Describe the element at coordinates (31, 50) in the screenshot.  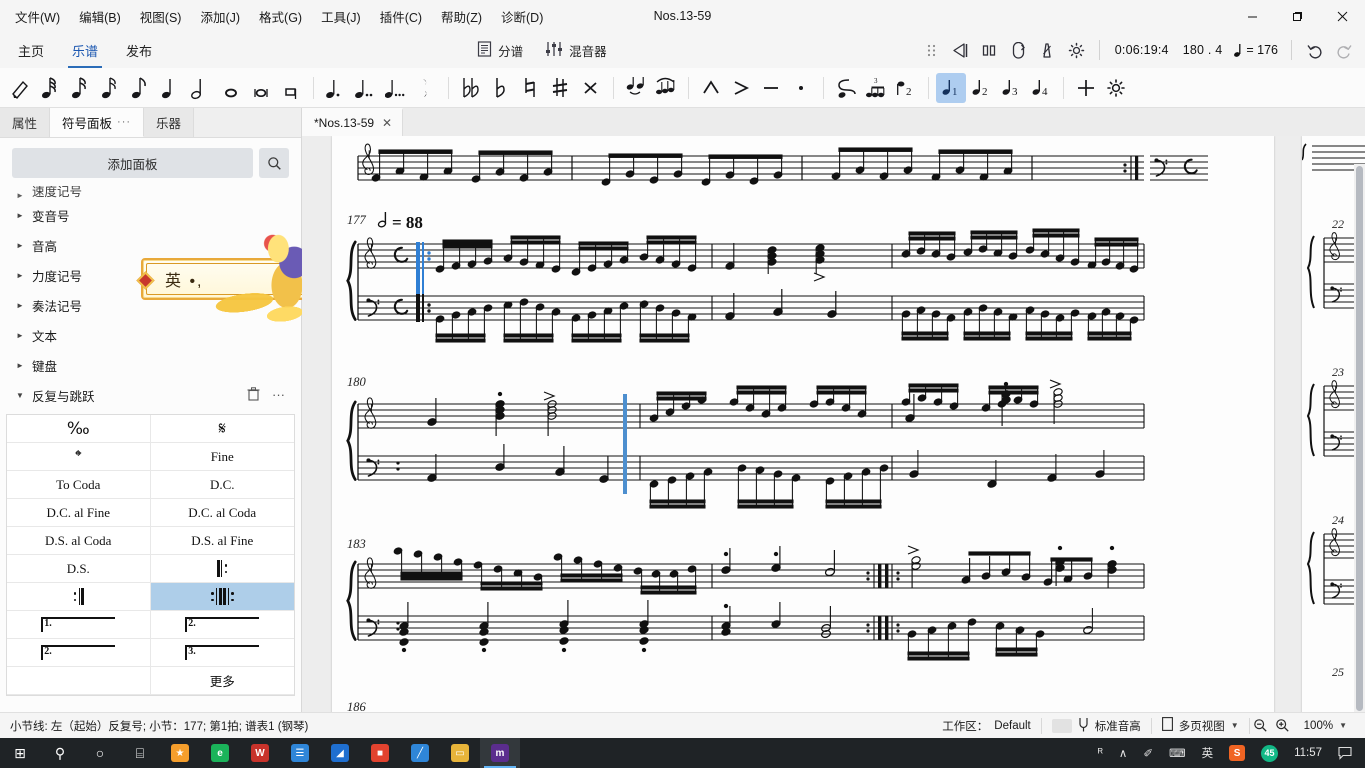
I see `ribbon-tab-0: 主页` at that location.